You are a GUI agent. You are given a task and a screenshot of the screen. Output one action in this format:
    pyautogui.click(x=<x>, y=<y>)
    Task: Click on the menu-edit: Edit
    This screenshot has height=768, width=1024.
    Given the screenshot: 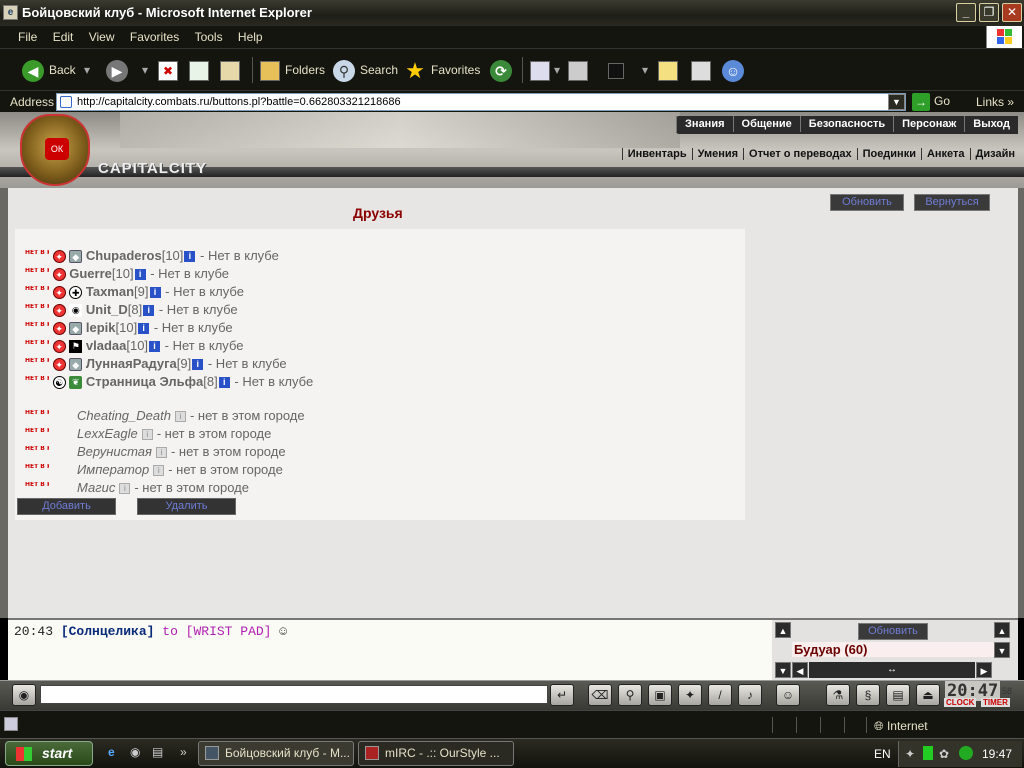 What is the action you would take?
    pyautogui.click(x=63, y=35)
    